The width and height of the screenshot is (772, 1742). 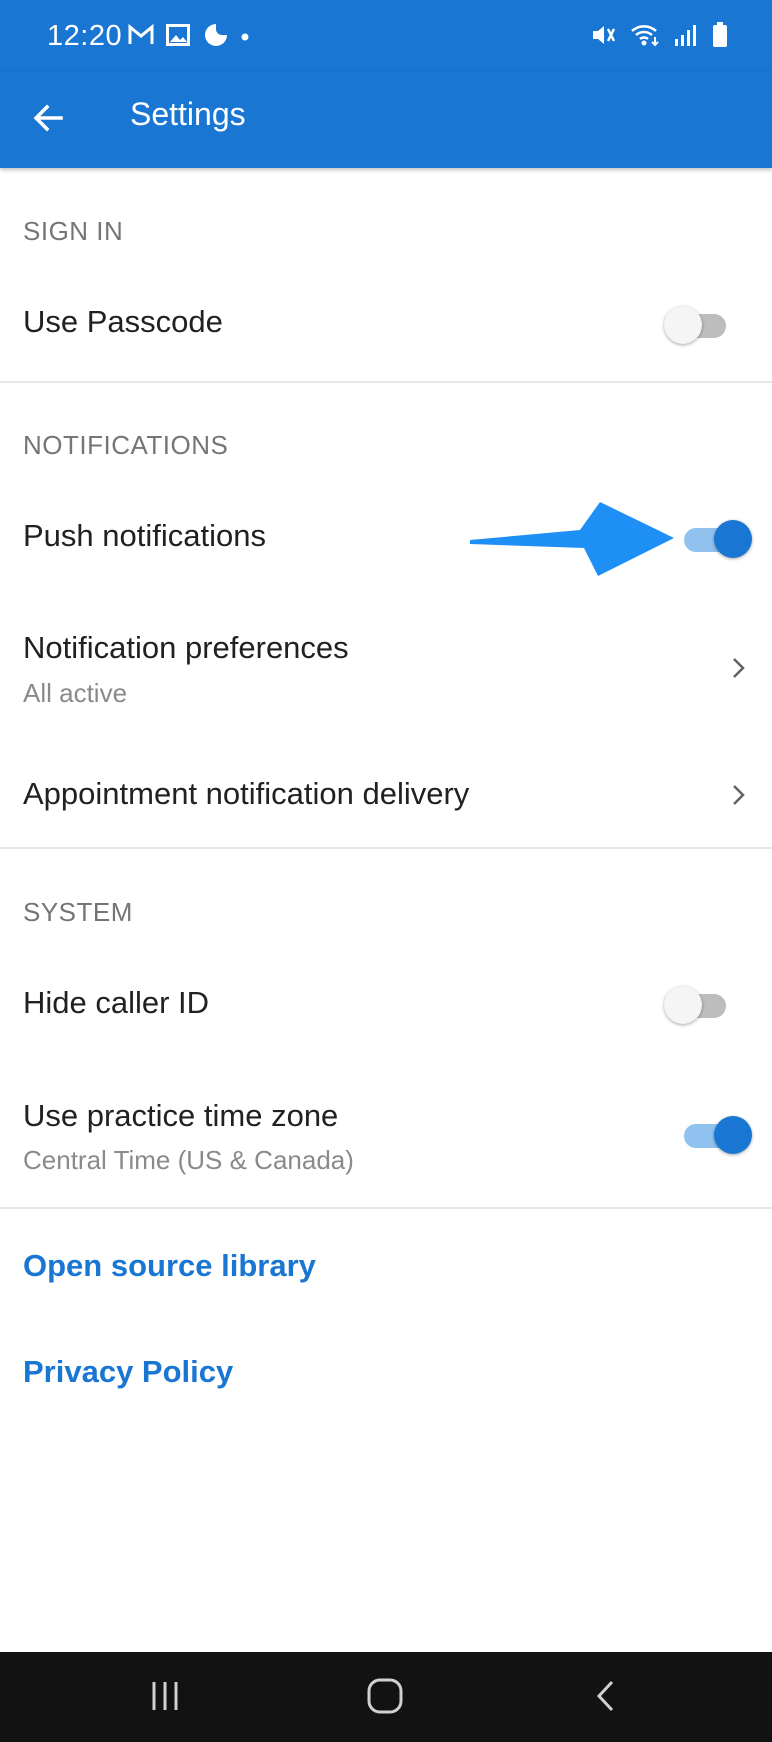 I want to click on privacy-policy-link: Privacy Policy, so click(x=128, y=1372).